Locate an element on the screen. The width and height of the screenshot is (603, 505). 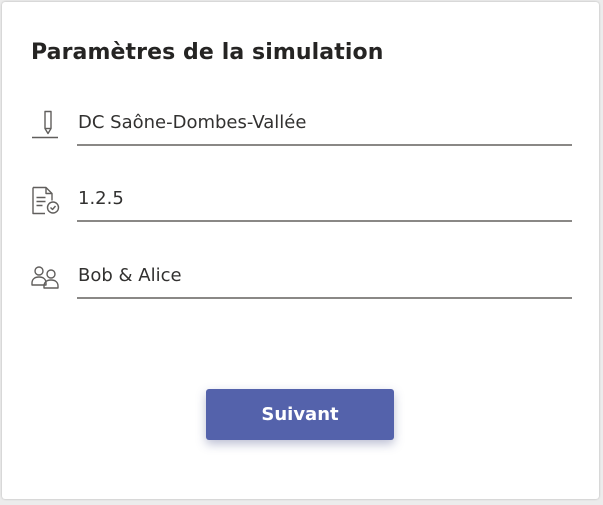
pencil-icon is located at coordinates (46, 126).